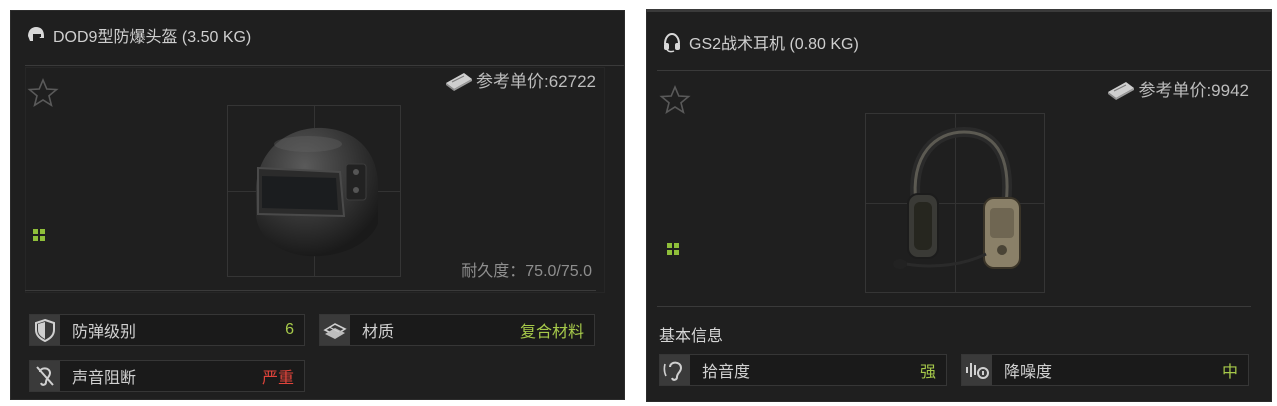  Describe the element at coordinates (954, 306) in the screenshot. I see `headset-stats-divider` at that location.